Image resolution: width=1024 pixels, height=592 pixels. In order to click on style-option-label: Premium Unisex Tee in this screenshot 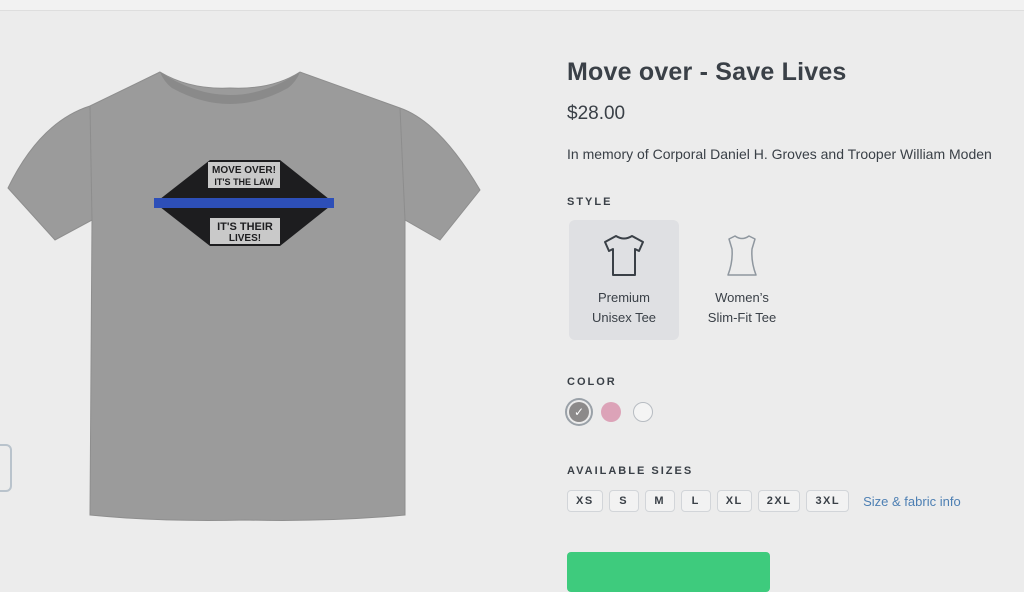, I will do `click(624, 308)`.